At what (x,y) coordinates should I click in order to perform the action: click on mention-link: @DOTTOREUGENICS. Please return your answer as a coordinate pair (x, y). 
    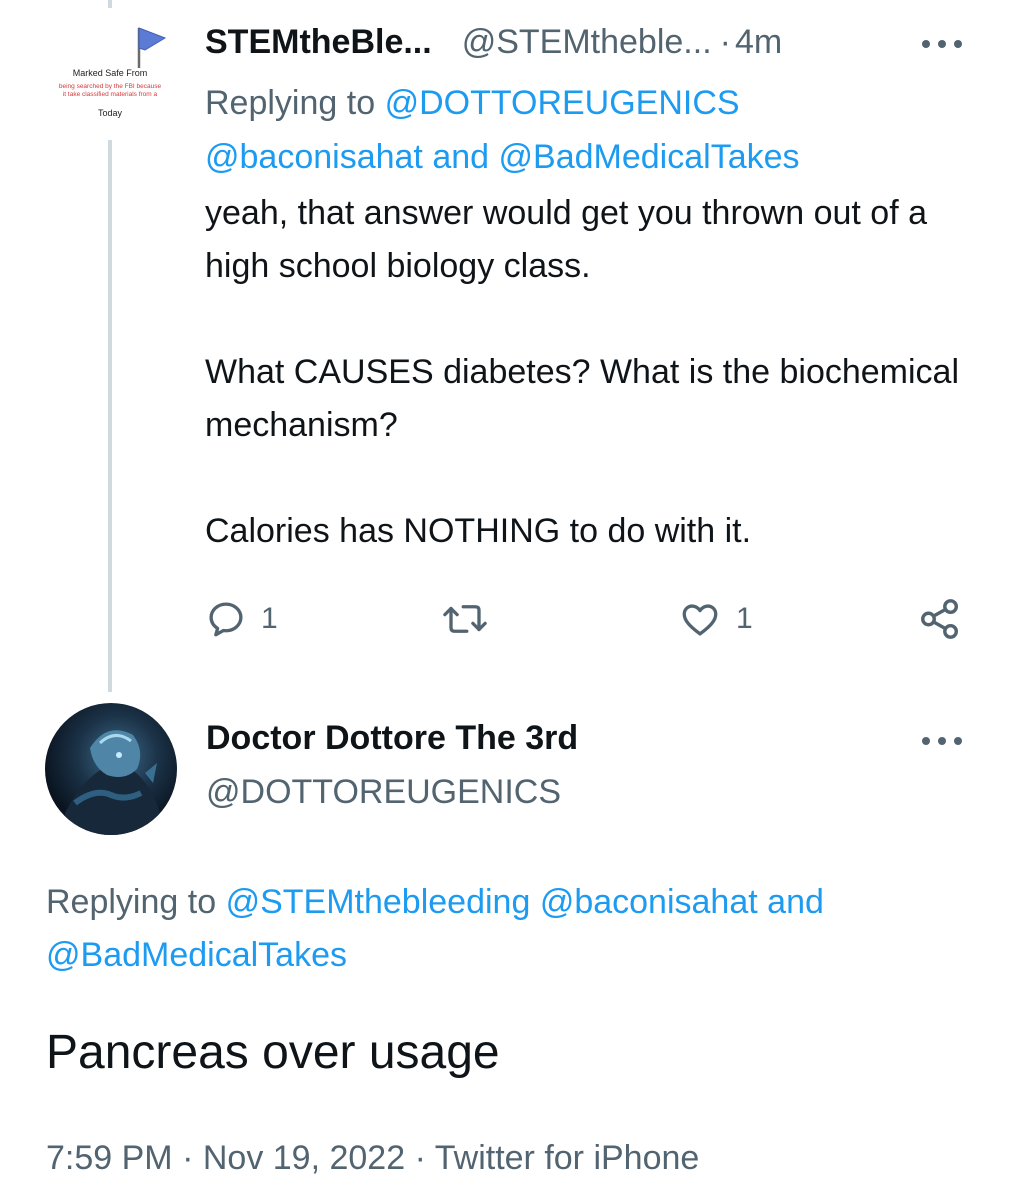
    Looking at the image, I should click on (562, 103).